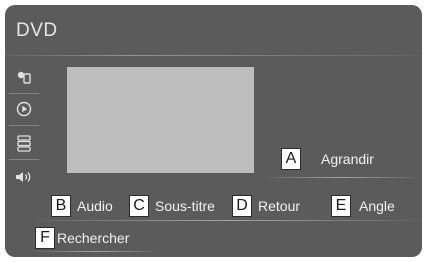 The image size is (427, 262). Describe the element at coordinates (95, 251) in the screenshot. I see `rechercher-underline` at that location.